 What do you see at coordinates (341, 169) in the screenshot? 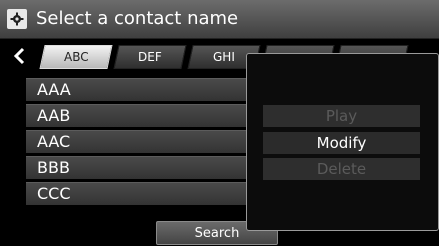
I see `delete-button: Delete` at bounding box center [341, 169].